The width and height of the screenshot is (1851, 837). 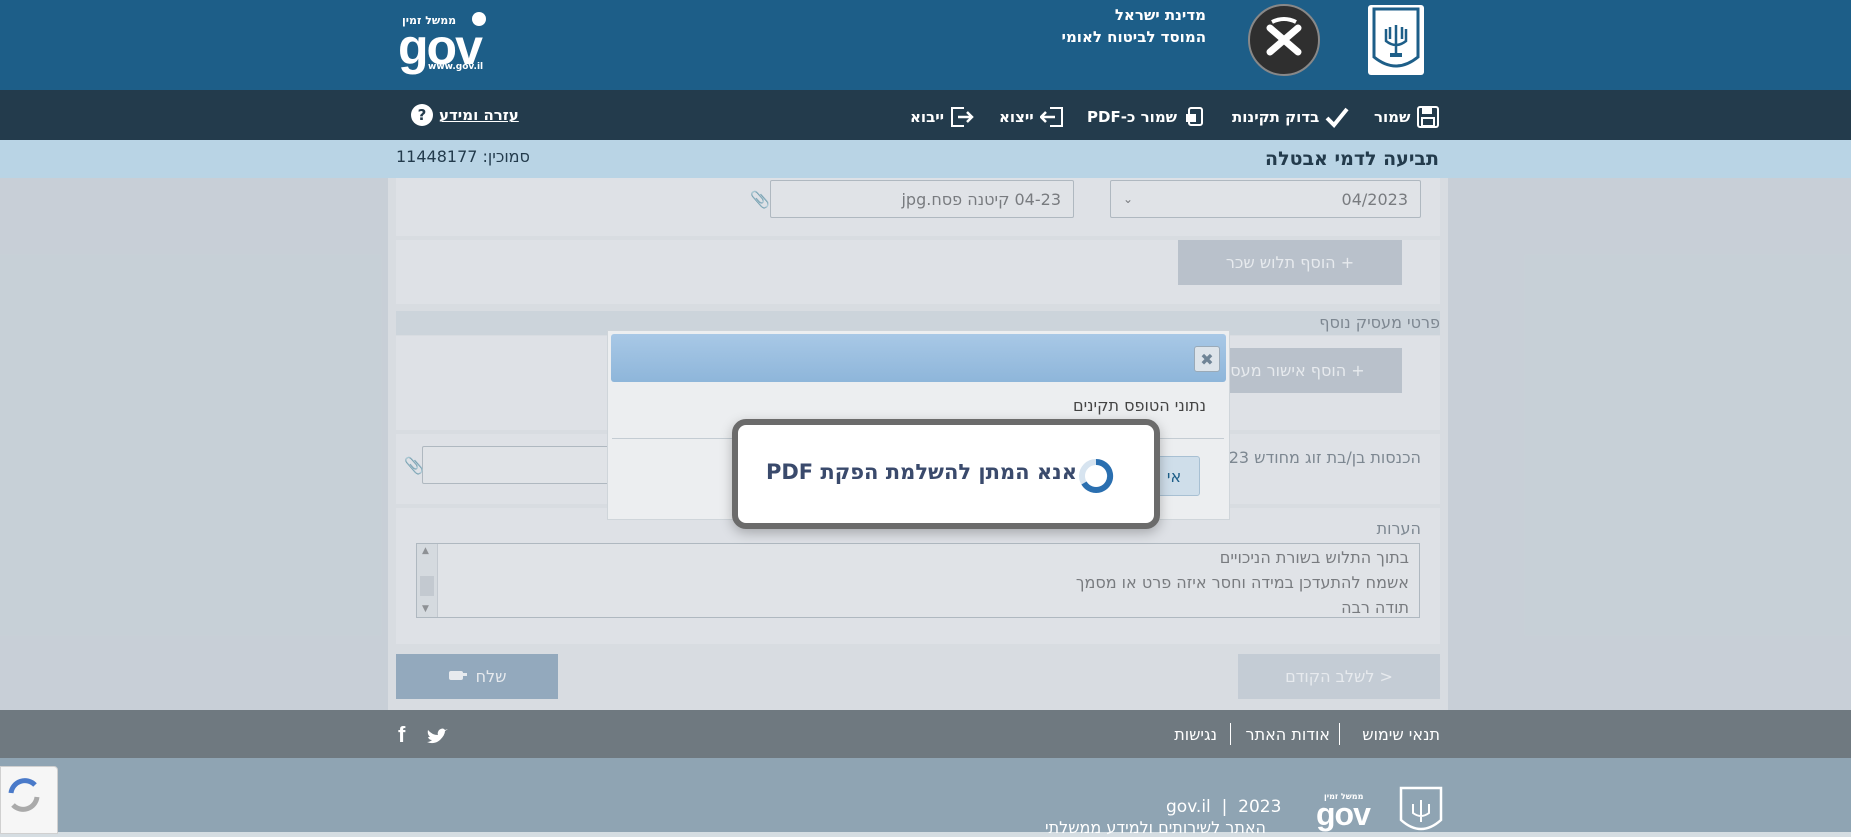 What do you see at coordinates (1155, 827) in the screenshot?
I see `footer-description: האתר לשירותים ולמידע ממשלתי` at bounding box center [1155, 827].